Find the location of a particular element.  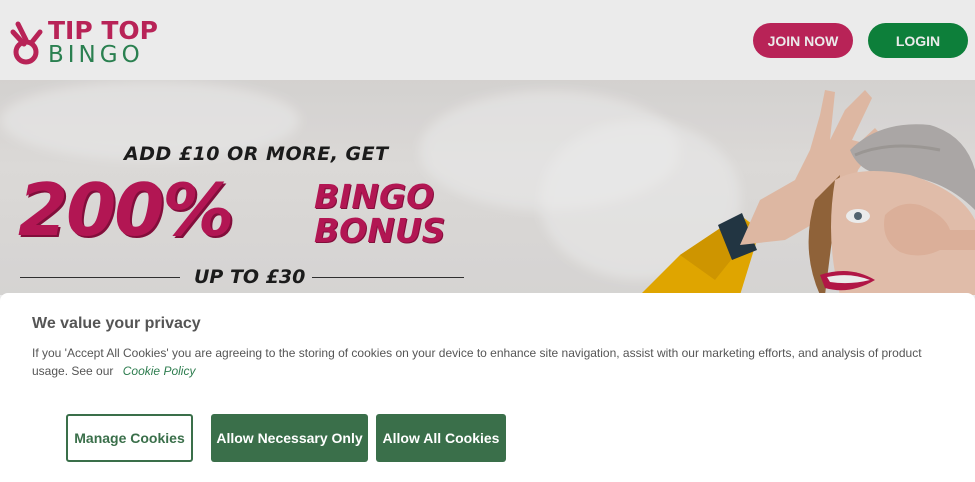

cookie-title: We value your privacy is located at coordinates (116, 323).